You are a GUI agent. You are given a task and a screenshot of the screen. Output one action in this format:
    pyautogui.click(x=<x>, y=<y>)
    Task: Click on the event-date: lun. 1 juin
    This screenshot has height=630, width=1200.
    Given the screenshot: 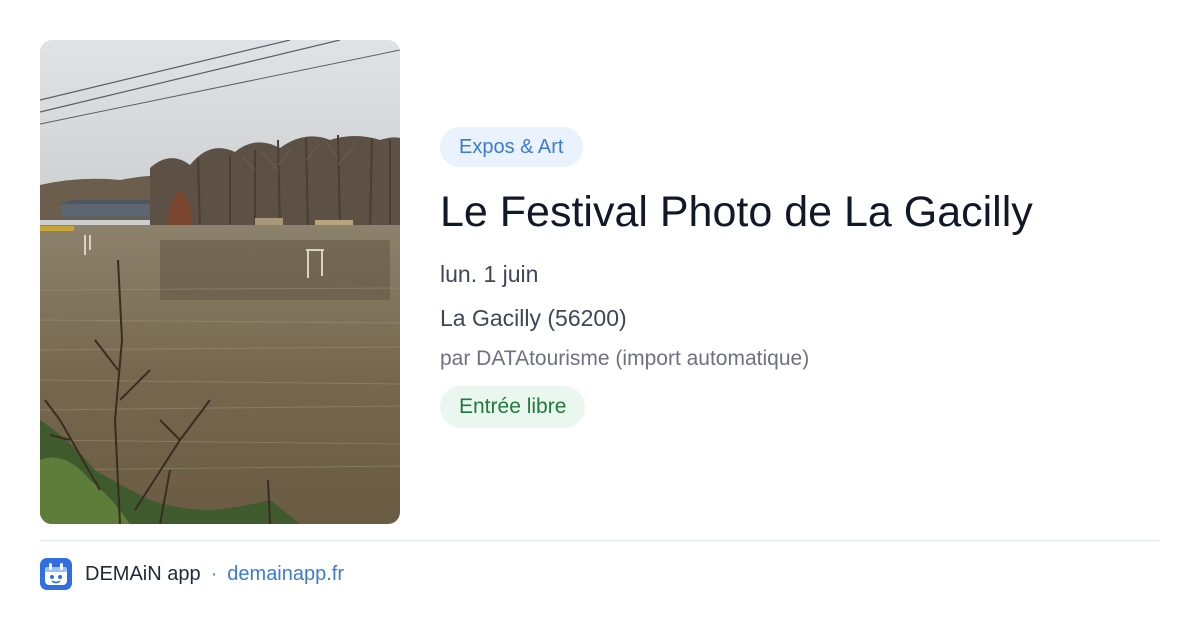 What is the action you would take?
    pyautogui.click(x=489, y=274)
    